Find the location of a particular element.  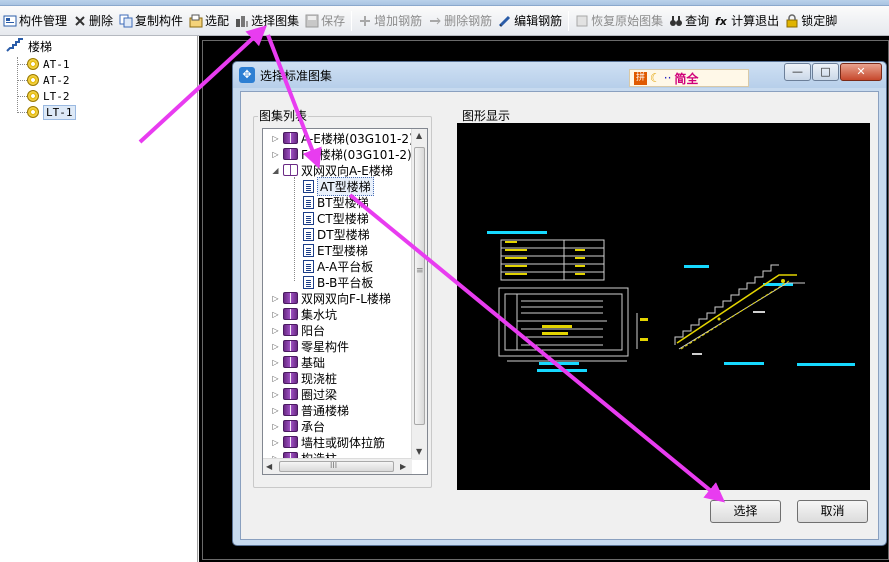

select-match-button: 选配 is located at coordinates (209, 21).